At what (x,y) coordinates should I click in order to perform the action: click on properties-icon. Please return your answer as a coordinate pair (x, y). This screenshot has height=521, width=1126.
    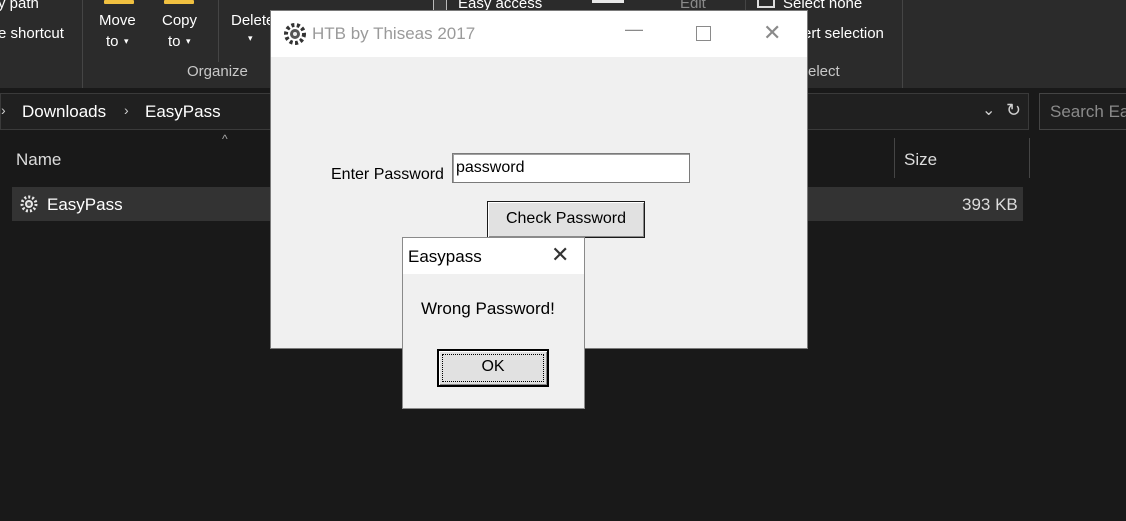
    Looking at the image, I should click on (608, 1).